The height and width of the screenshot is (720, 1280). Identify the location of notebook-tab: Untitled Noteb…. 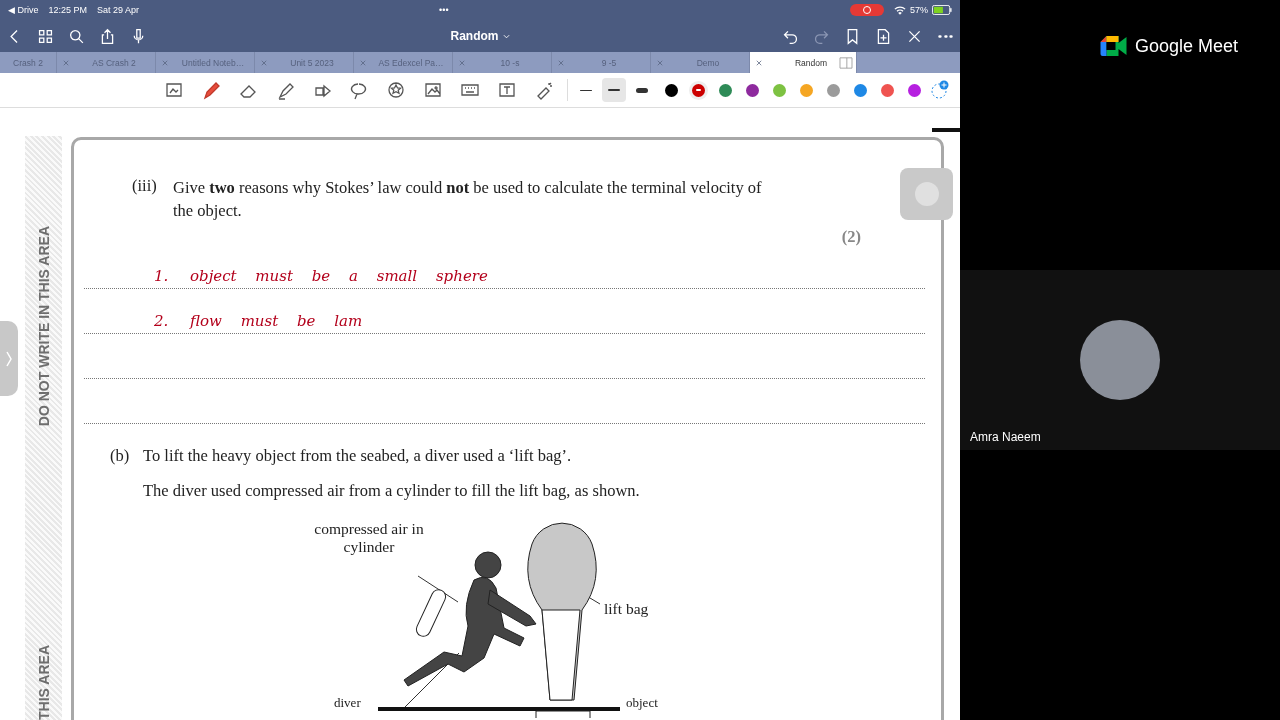
(205, 62).